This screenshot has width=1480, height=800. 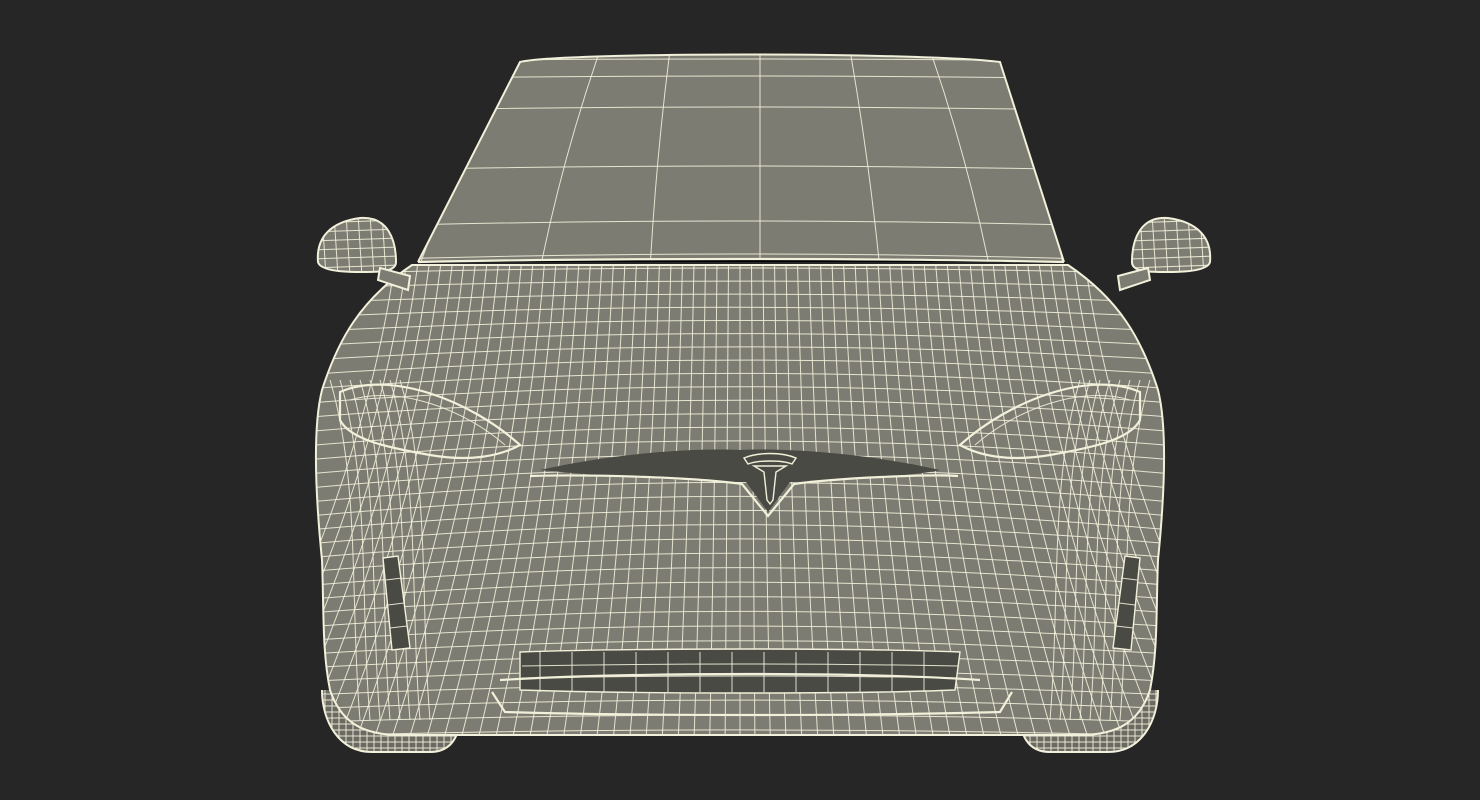 What do you see at coordinates (741, 158) in the screenshot?
I see `windshield` at bounding box center [741, 158].